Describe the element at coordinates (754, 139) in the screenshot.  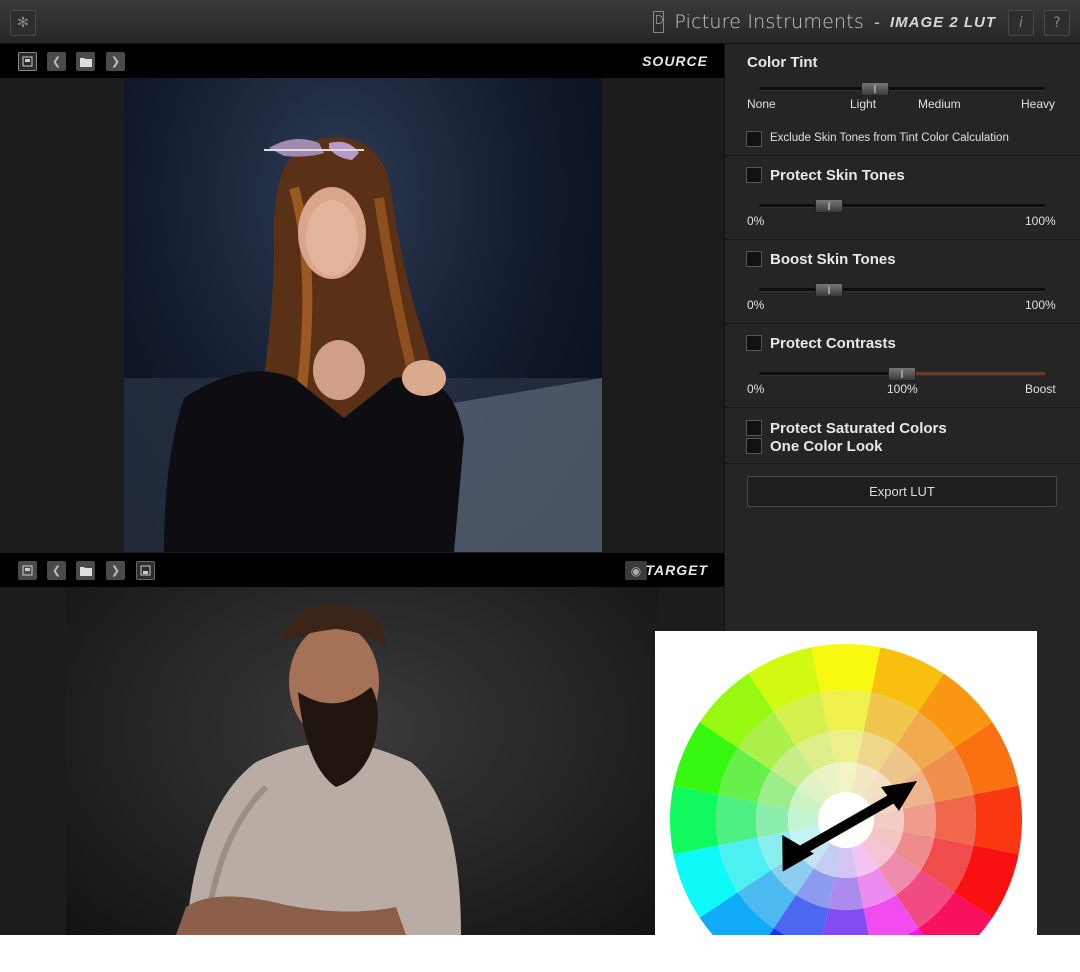
I see `exclude-skin-tones-checkbox` at that location.